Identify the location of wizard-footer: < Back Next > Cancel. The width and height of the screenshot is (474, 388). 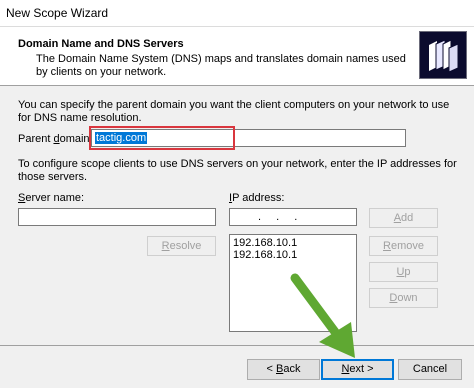
(237, 367).